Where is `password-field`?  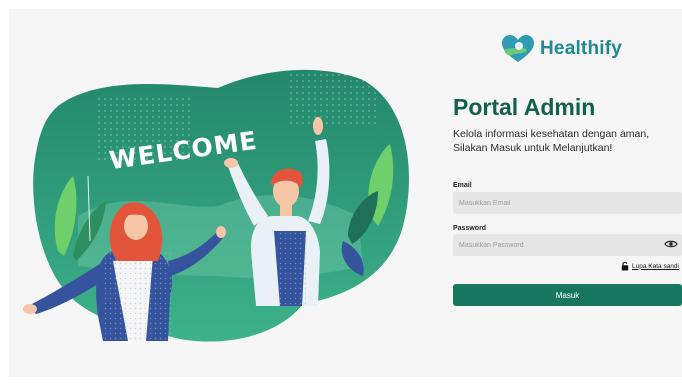 password-field is located at coordinates (567, 245).